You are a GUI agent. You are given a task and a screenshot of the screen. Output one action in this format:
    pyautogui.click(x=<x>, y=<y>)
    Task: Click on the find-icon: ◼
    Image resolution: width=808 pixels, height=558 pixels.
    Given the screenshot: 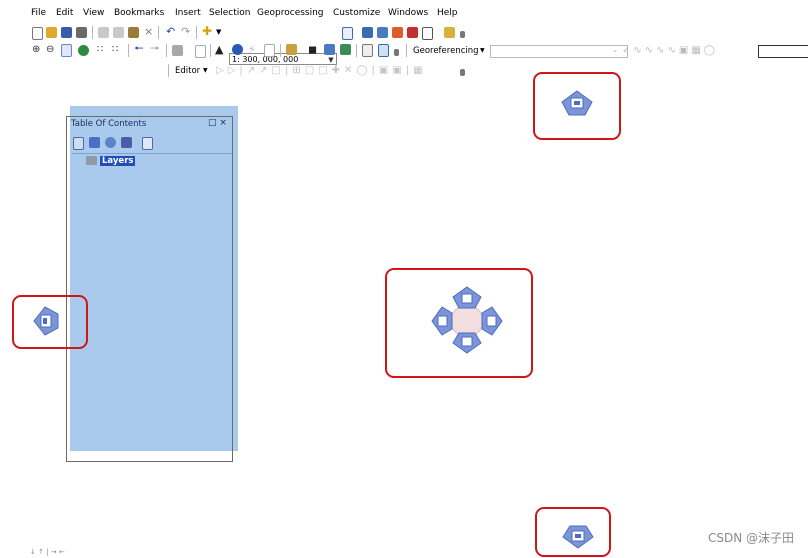 What is the action you would take?
    pyautogui.click(x=313, y=49)
    